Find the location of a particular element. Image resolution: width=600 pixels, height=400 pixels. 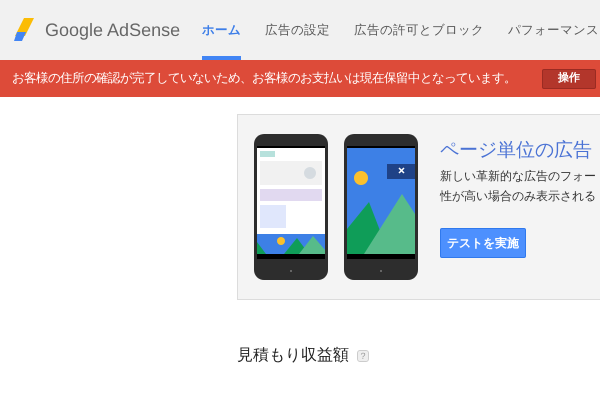

nav-tab: 広告の設定 is located at coordinates (297, 30).